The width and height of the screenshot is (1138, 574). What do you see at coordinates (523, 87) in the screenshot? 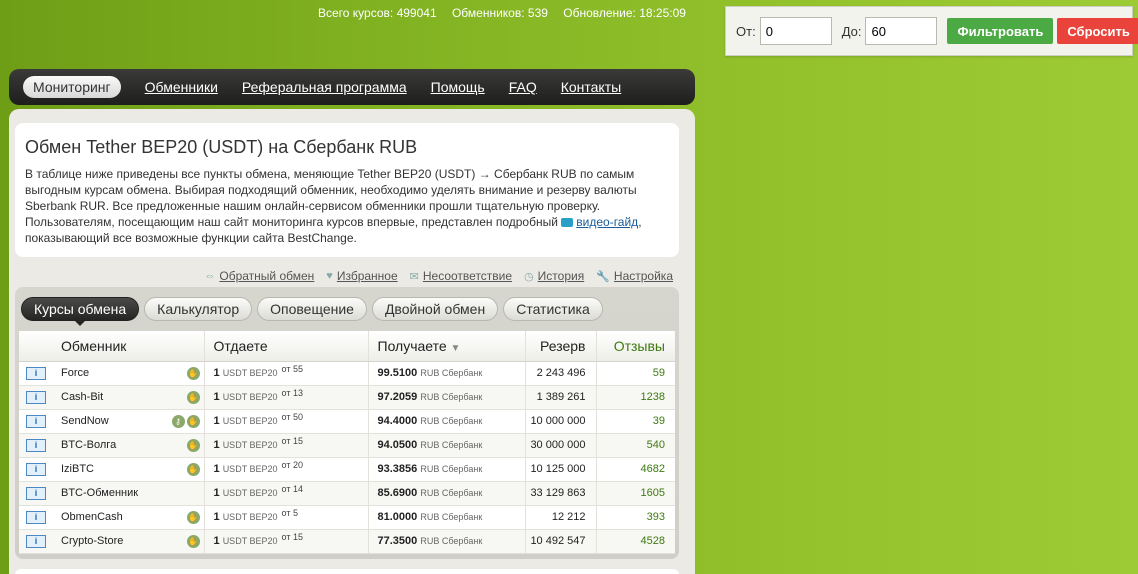
I see `nav-faq: FAQ` at bounding box center [523, 87].